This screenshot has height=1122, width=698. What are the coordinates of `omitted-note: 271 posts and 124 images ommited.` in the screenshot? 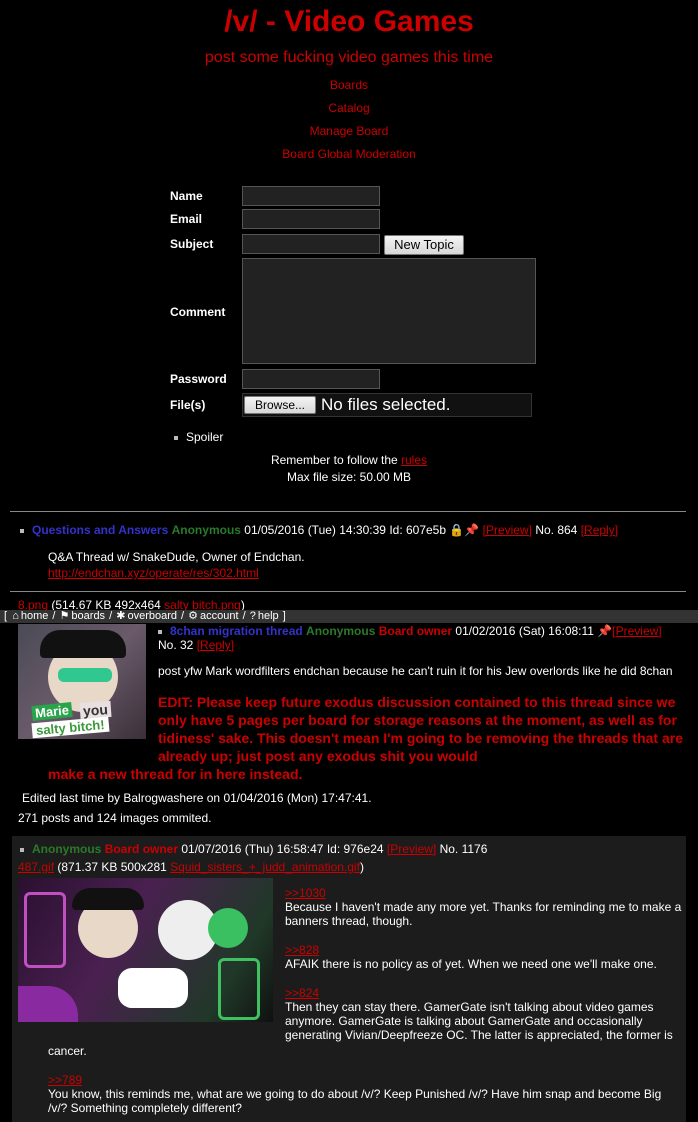 It's located at (115, 818).